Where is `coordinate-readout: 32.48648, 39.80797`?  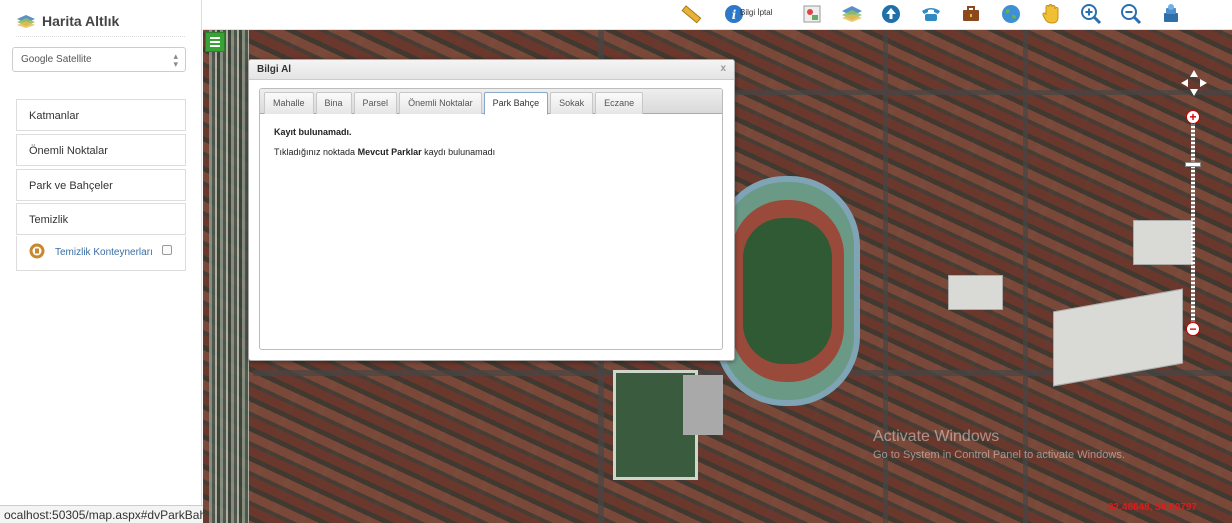
coordinate-readout: 32.48648, 39.80797 is located at coordinates (1152, 507).